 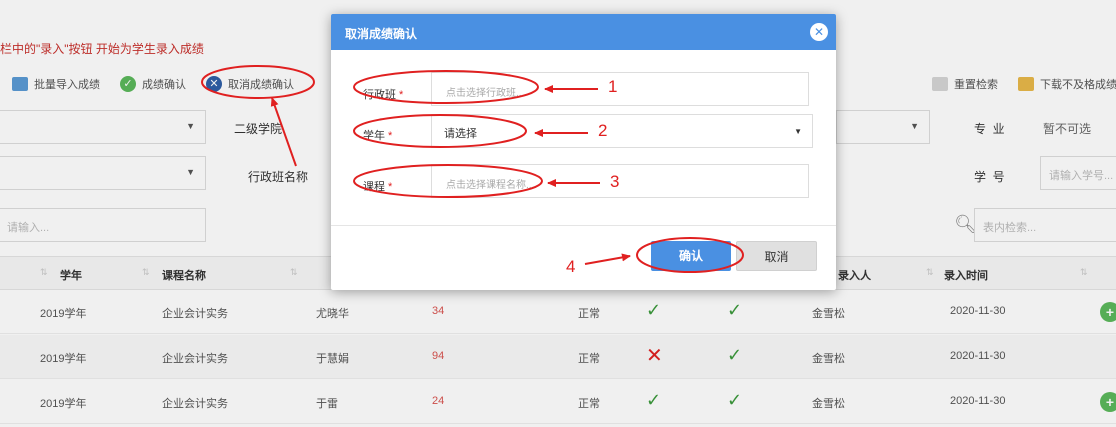 What do you see at coordinates (374, 136) in the screenshot?
I see `year-label-text: 学年` at bounding box center [374, 136].